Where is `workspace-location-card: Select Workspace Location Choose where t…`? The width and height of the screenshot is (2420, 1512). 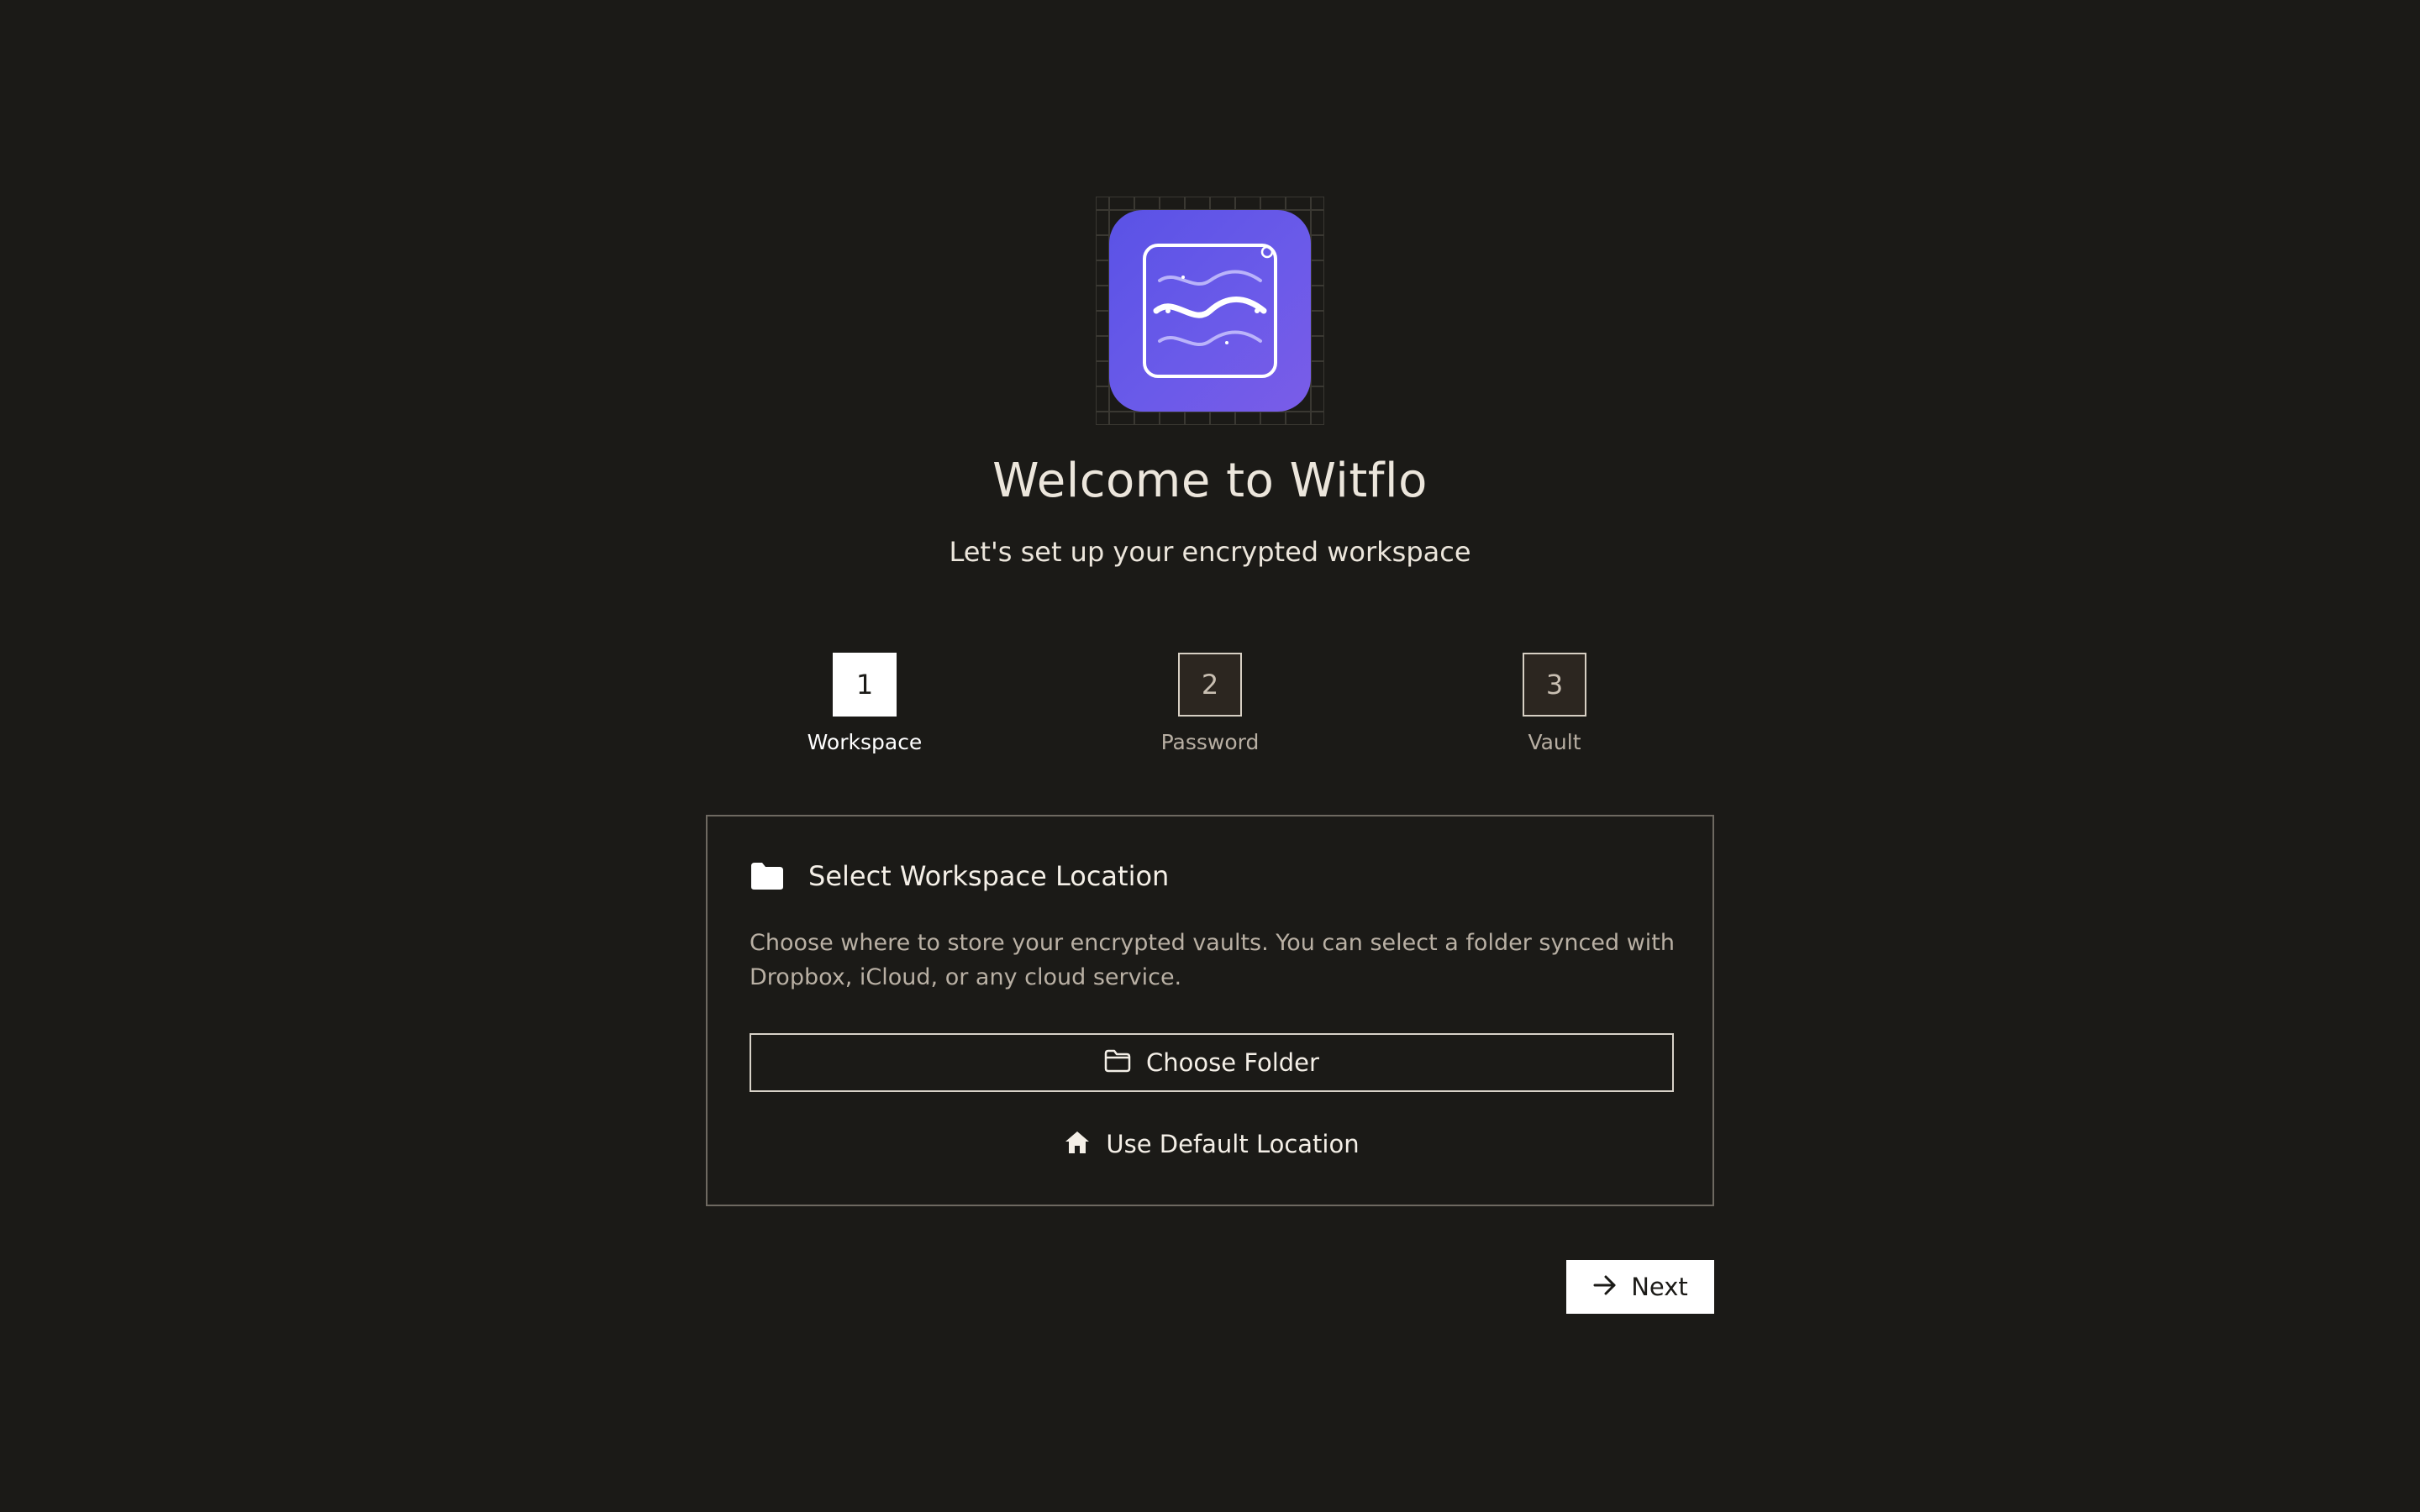 workspace-location-card: Select Workspace Location Choose where t… is located at coordinates (1210, 1010).